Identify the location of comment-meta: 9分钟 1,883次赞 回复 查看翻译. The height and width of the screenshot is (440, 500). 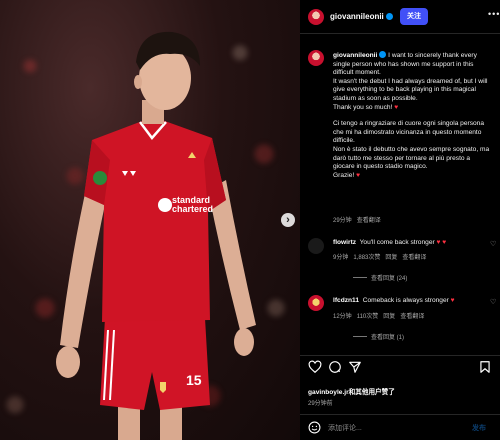
(379, 256).